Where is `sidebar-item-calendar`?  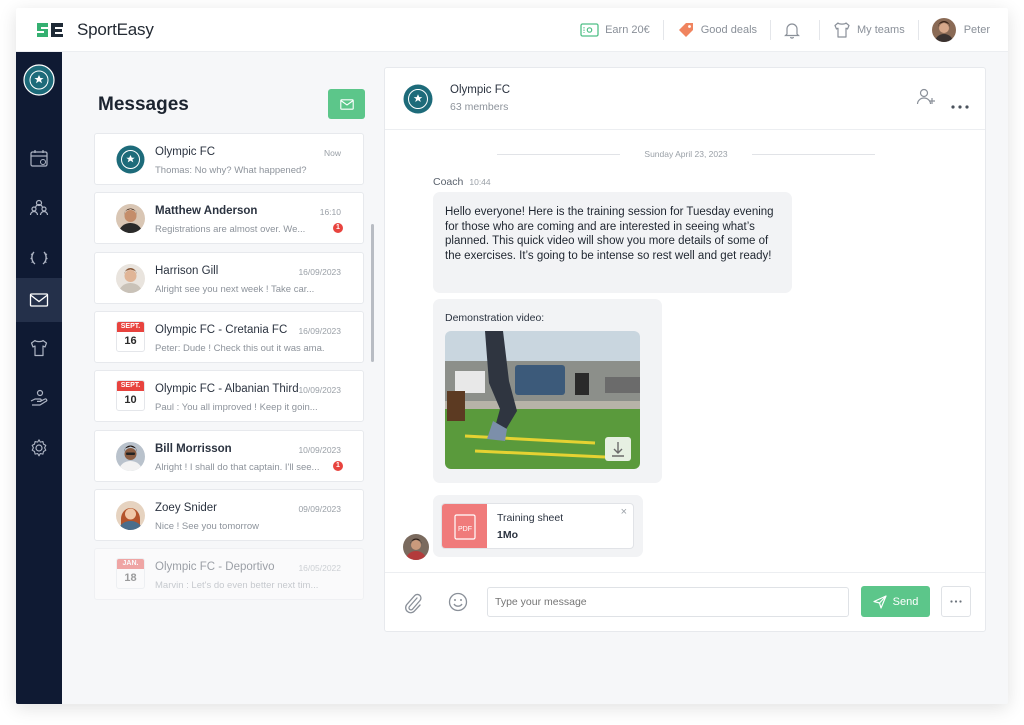
sidebar-item-calendar is located at coordinates (39, 158).